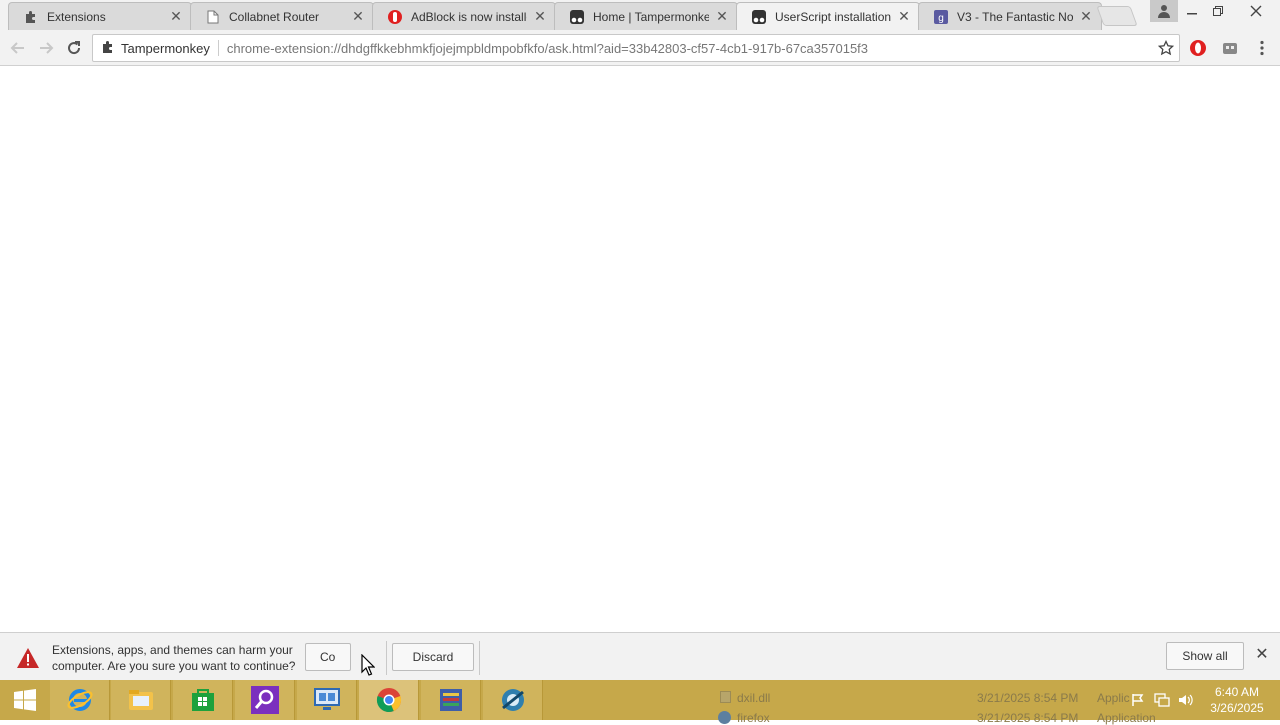  Describe the element at coordinates (25, 700) in the screenshot. I see `windows-start-icon` at that location.